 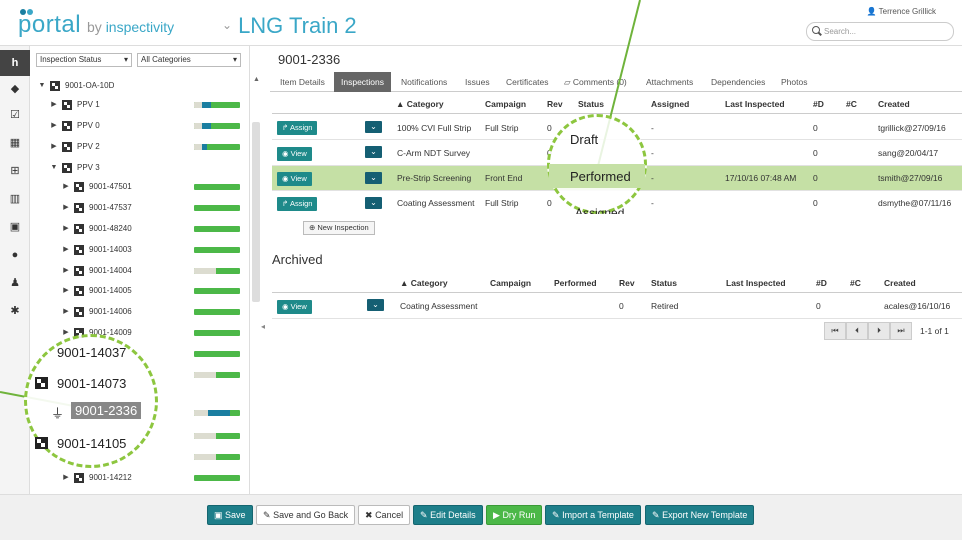 I want to click on play-icon: ▶, so click(x=496, y=515).